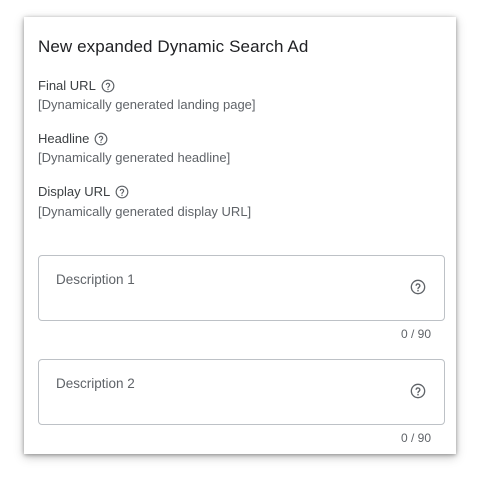 This screenshot has width=480, height=479. I want to click on headline-label-row: Headline, so click(73, 138).